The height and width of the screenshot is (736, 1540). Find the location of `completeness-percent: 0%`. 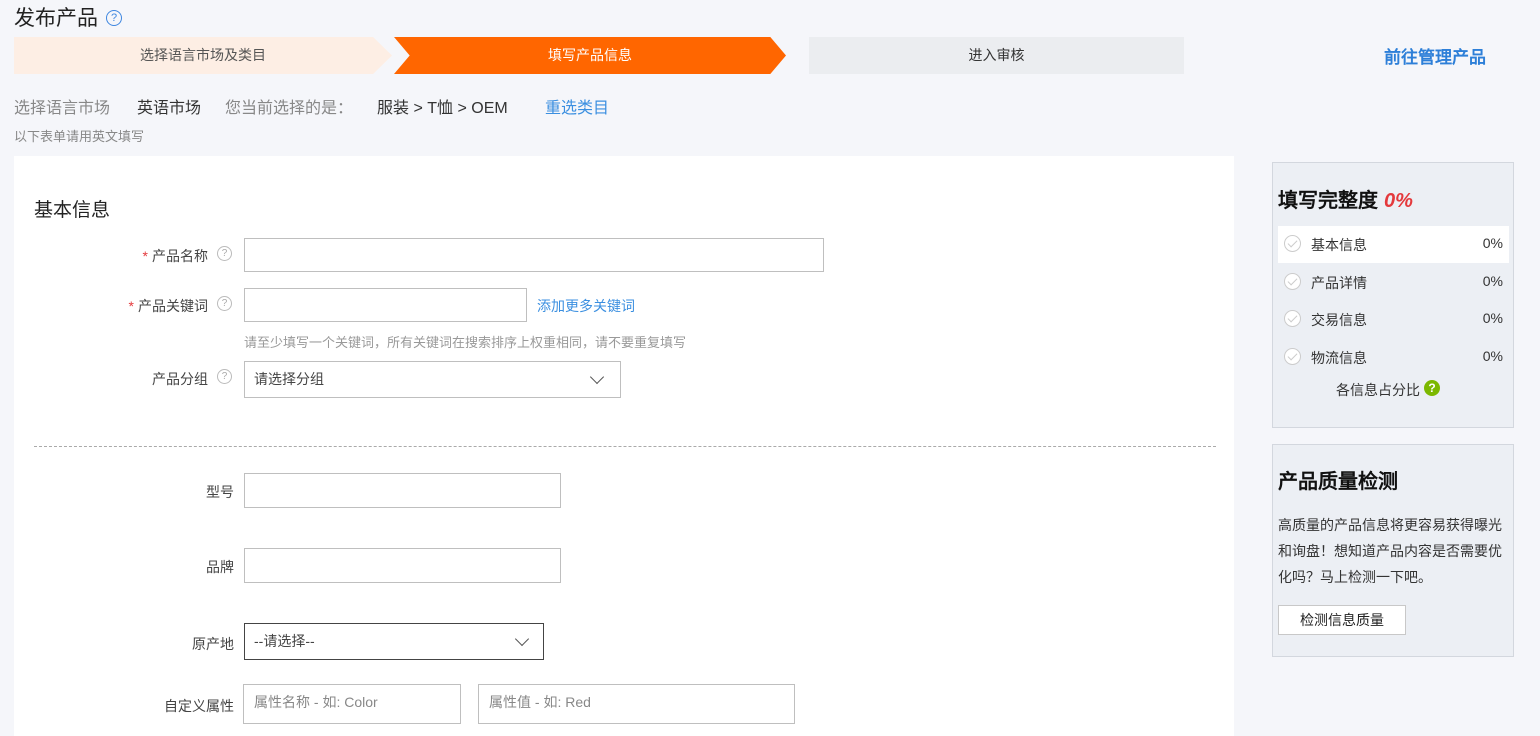

completeness-percent: 0% is located at coordinates (1398, 201).